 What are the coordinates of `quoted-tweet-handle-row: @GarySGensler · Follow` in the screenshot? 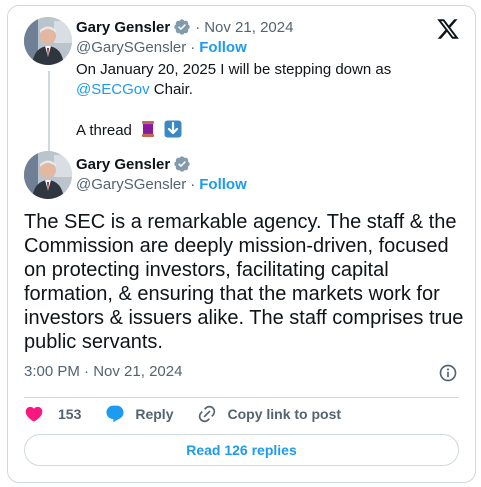 It's located at (161, 47).